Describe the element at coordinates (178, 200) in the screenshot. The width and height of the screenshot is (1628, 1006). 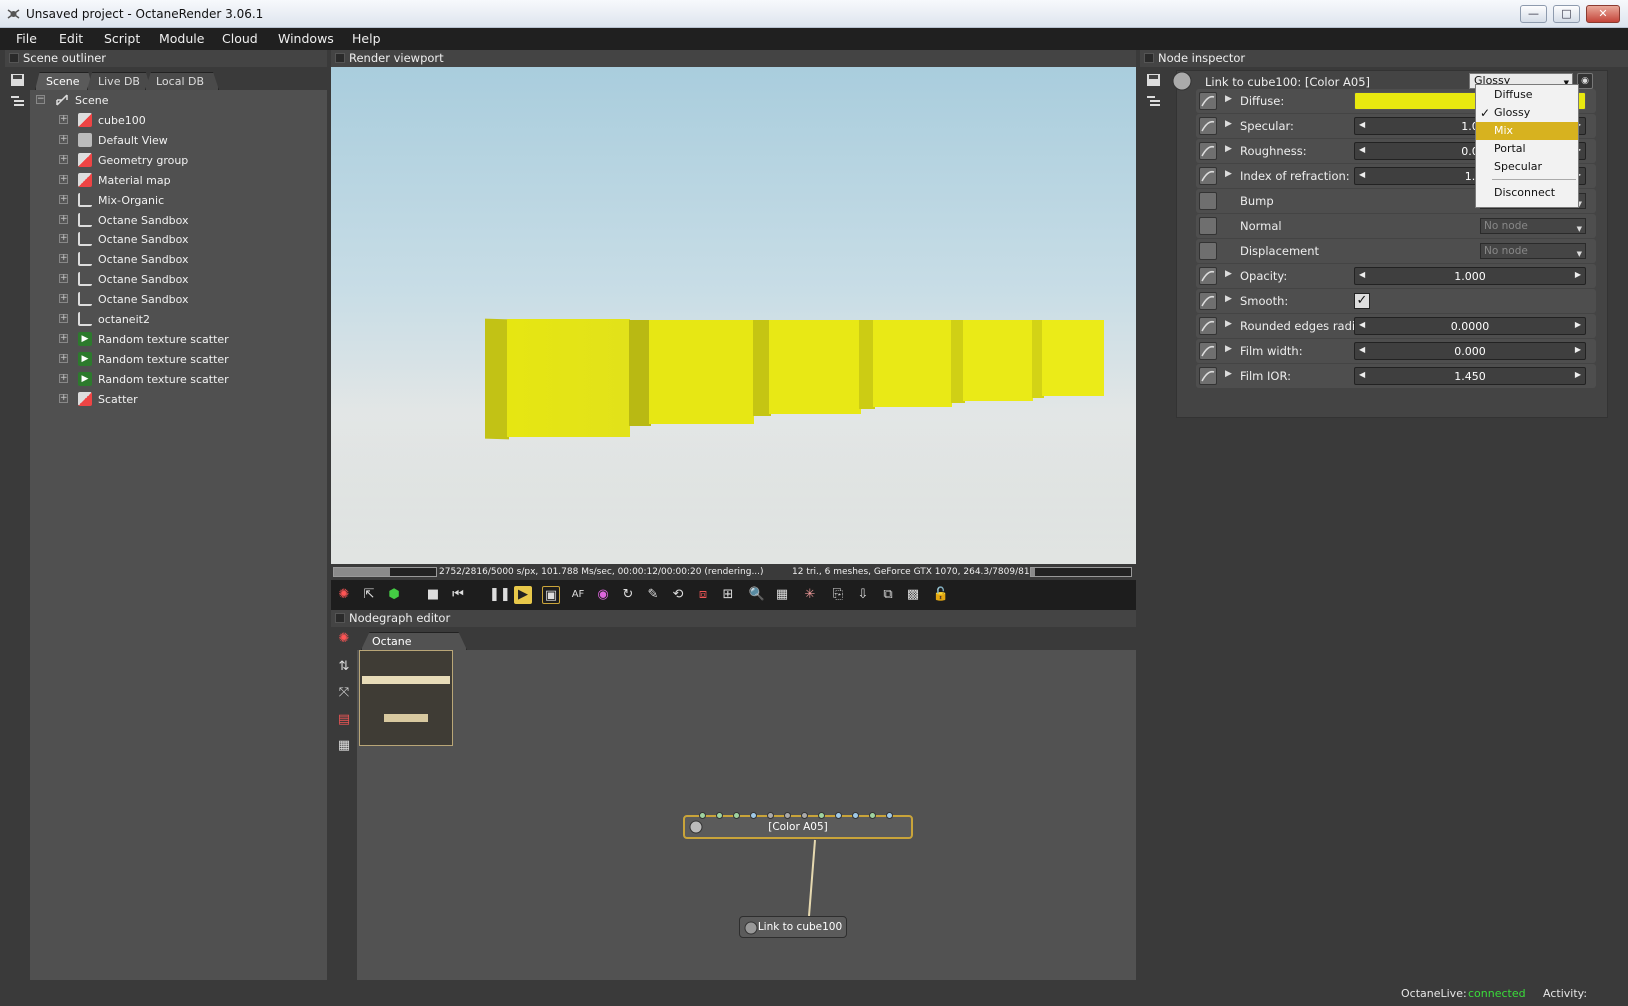
I see `tree-item: + Mix-Organic` at that location.